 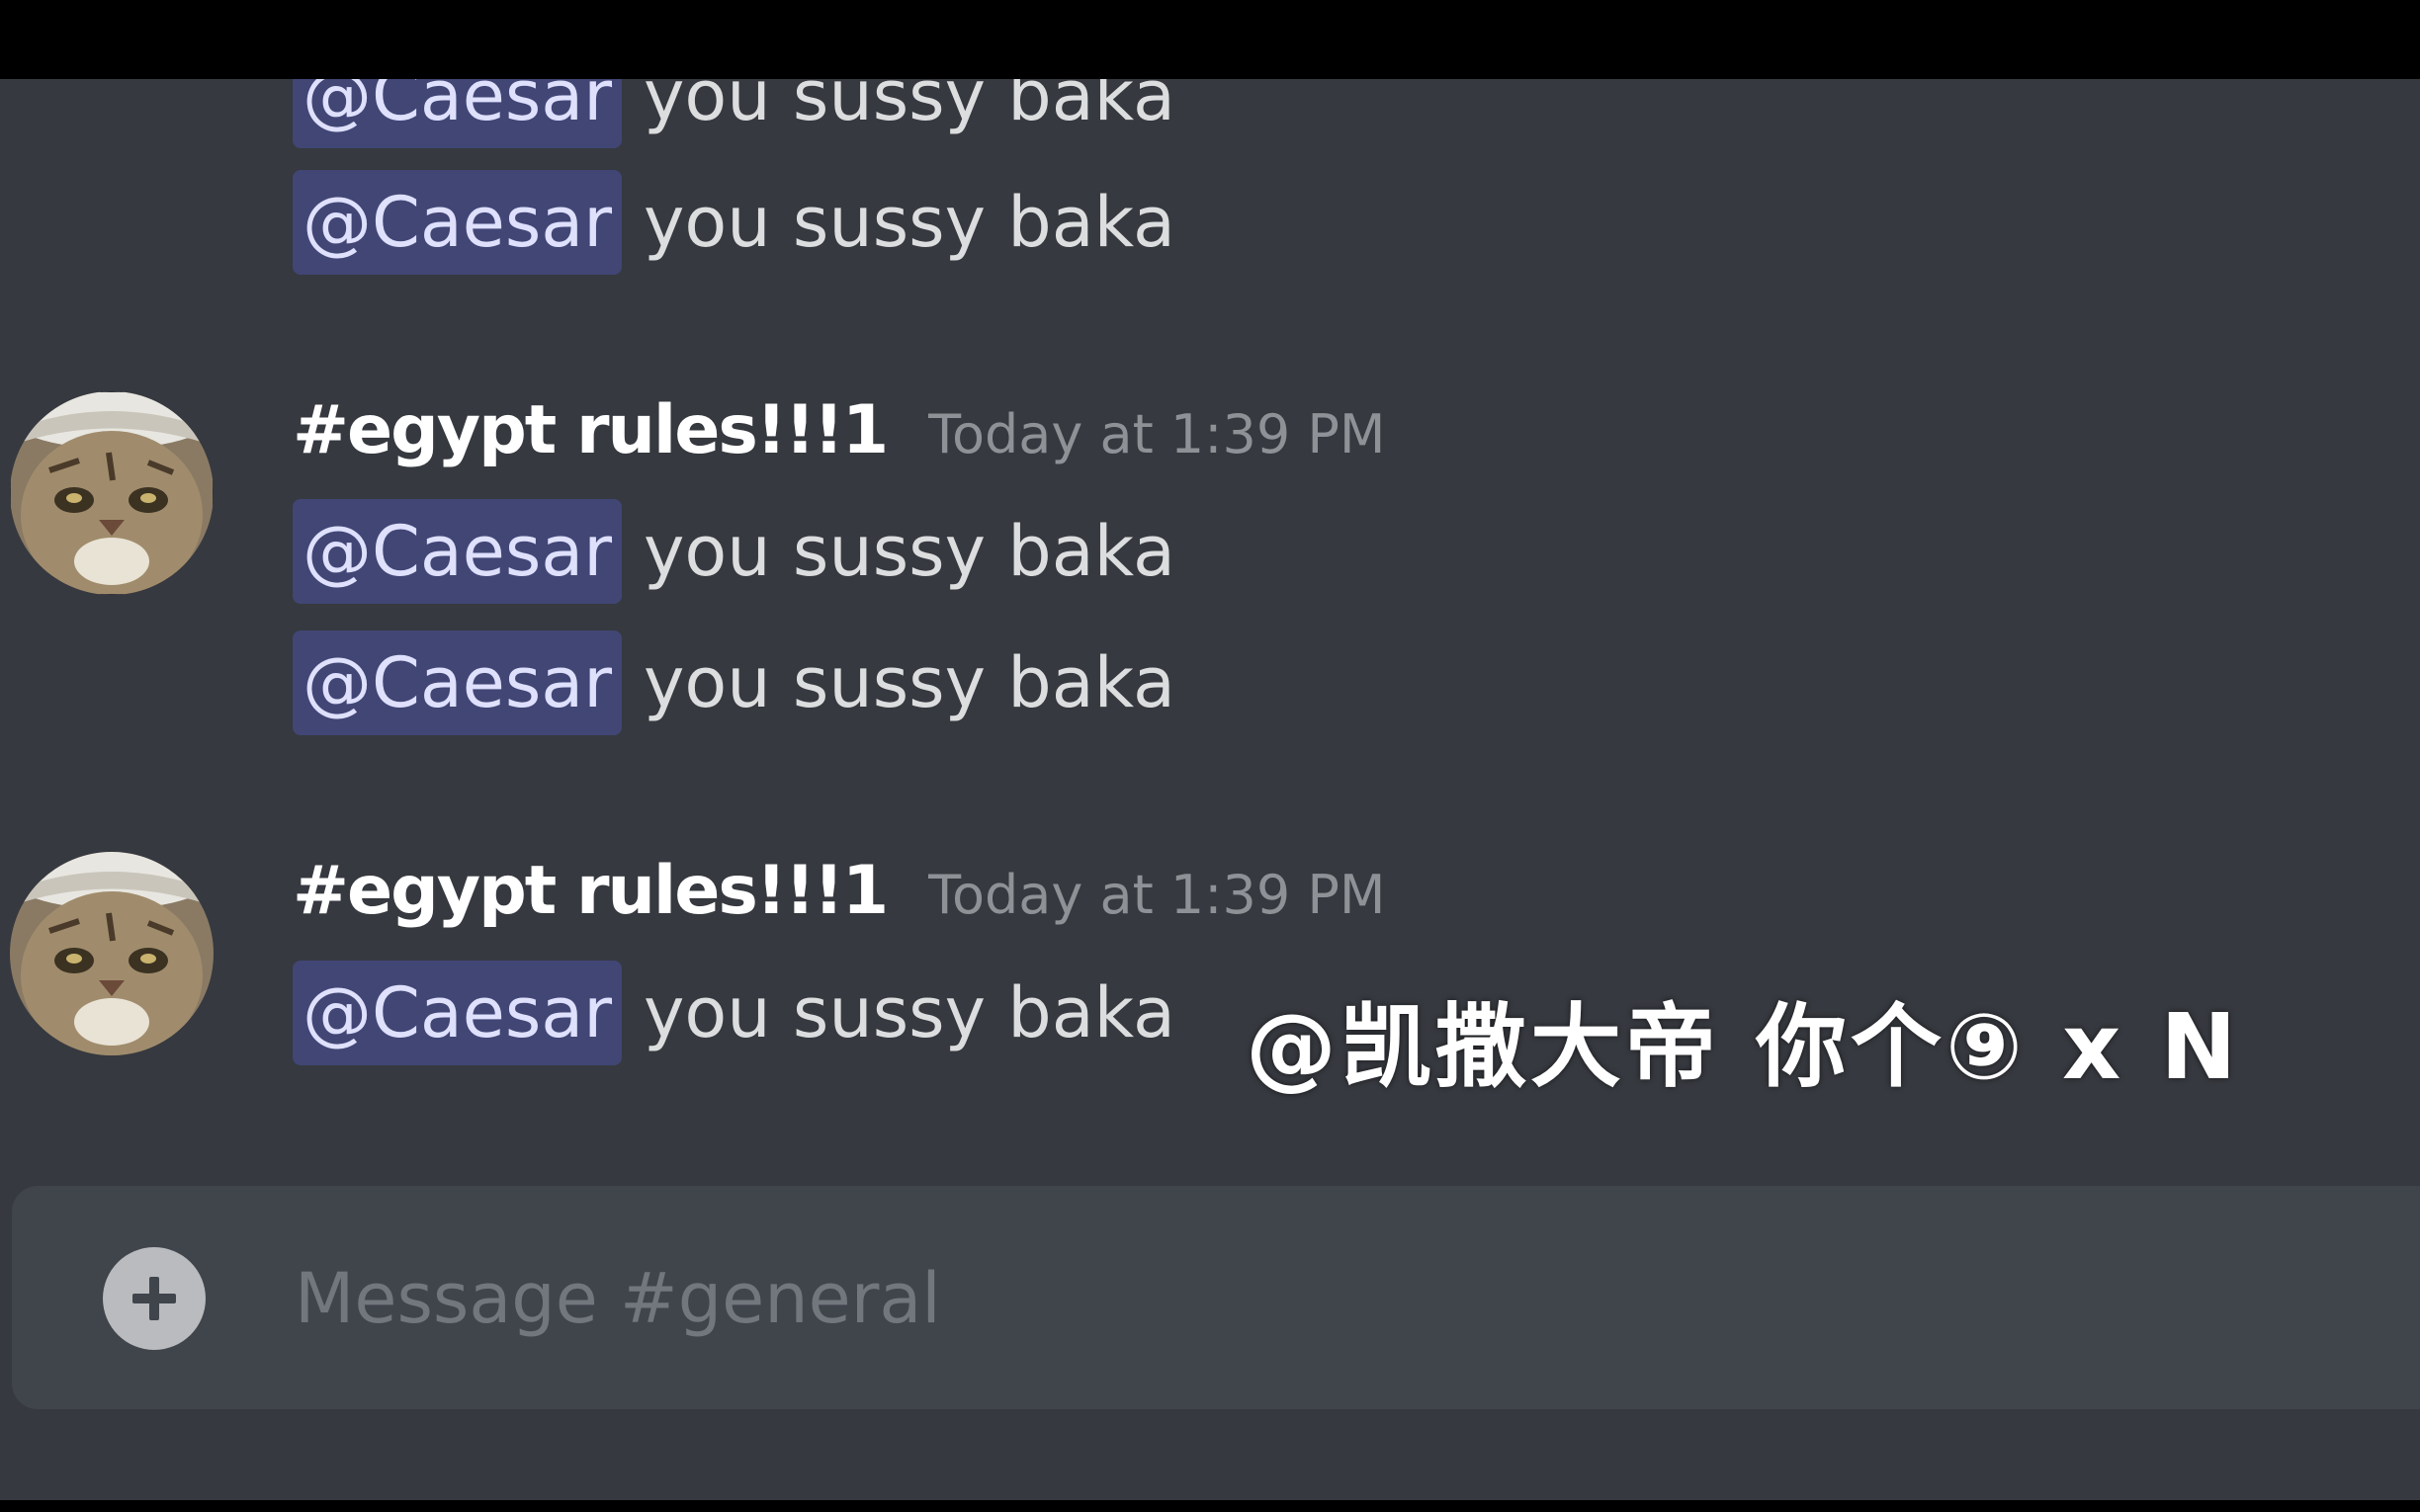 What do you see at coordinates (1210, 1506) in the screenshot?
I see `video-letterbox-bottom` at bounding box center [1210, 1506].